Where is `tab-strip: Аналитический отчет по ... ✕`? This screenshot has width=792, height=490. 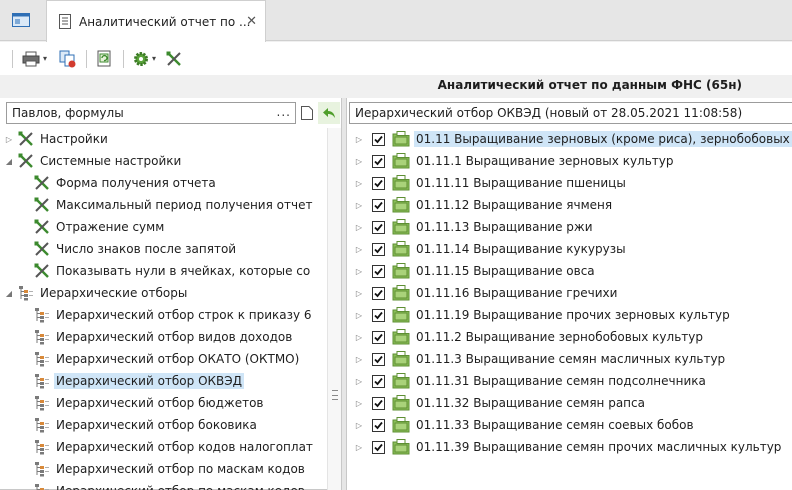
tab-strip: Аналитический отчет по ... ✕ is located at coordinates (396, 21).